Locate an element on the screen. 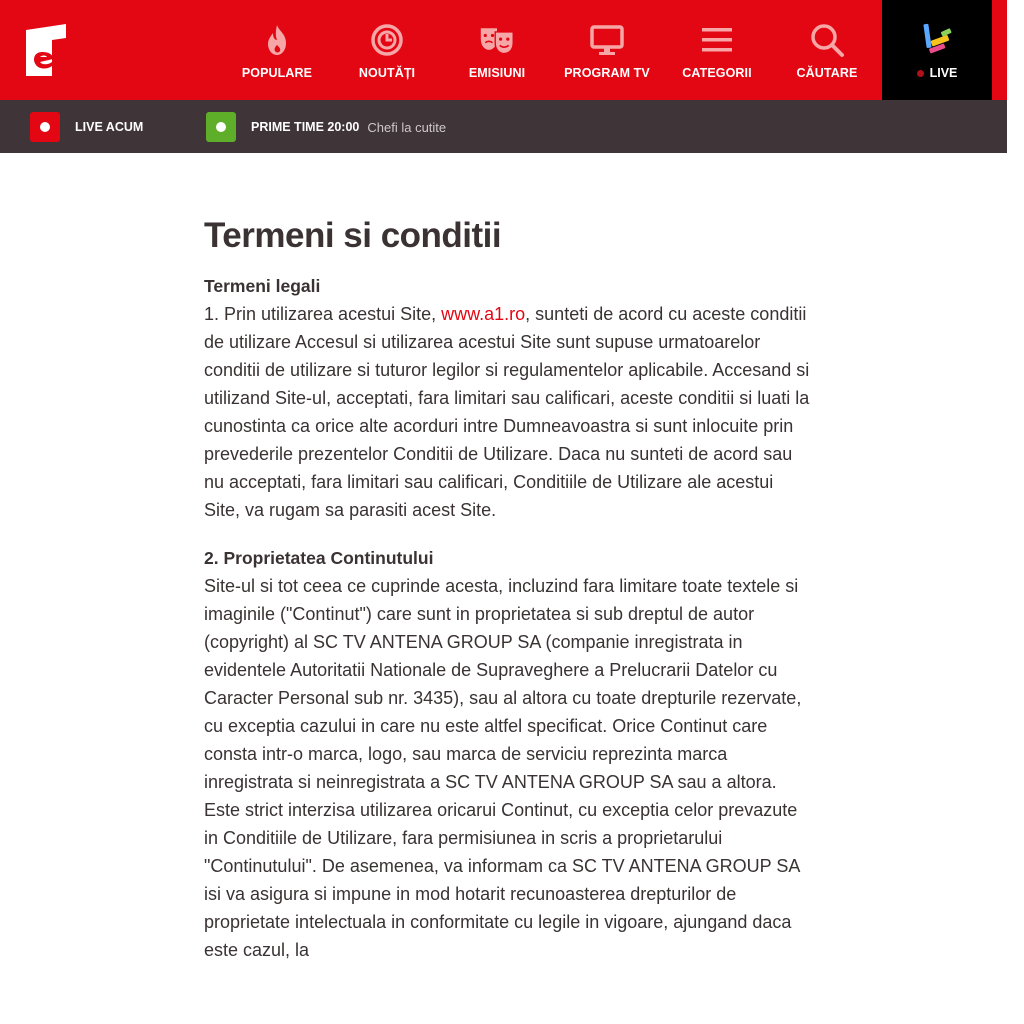 The width and height of the screenshot is (1024, 1024). section-heading: Termeni legali is located at coordinates (262, 286).